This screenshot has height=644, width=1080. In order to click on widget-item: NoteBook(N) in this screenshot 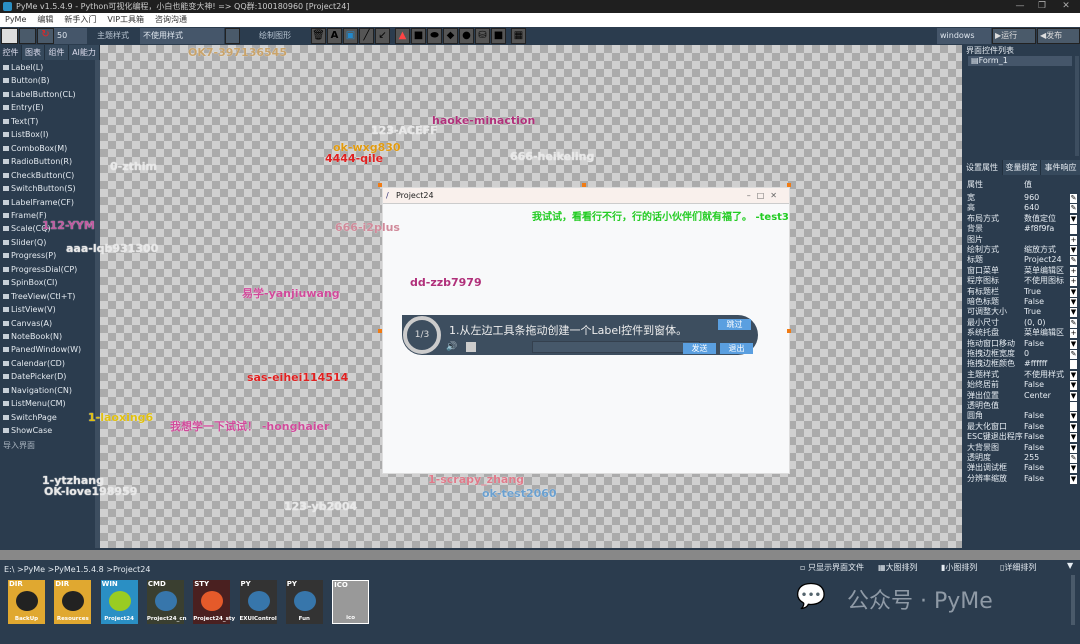, I will do `click(32, 336)`.